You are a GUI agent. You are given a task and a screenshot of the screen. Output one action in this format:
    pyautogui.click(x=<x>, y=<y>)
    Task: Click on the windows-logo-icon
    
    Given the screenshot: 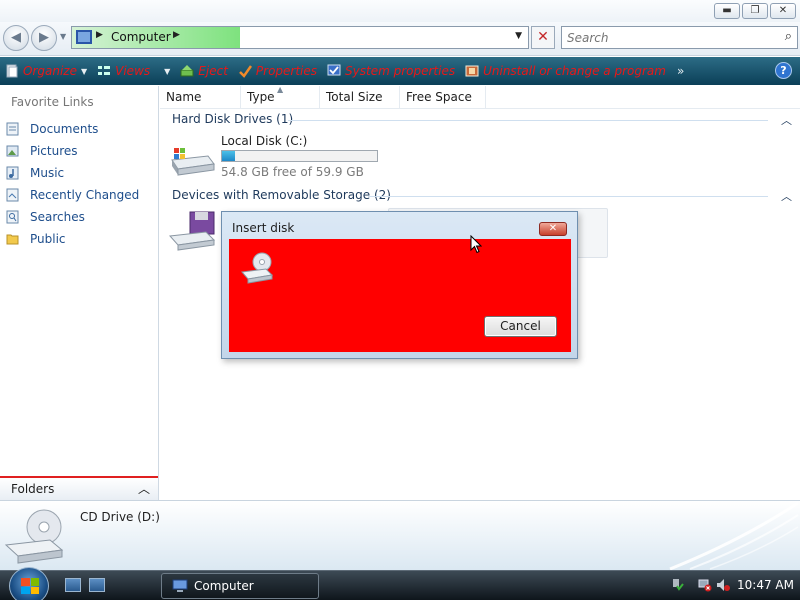 What is the action you would take?
    pyautogui.click(x=30, y=586)
    